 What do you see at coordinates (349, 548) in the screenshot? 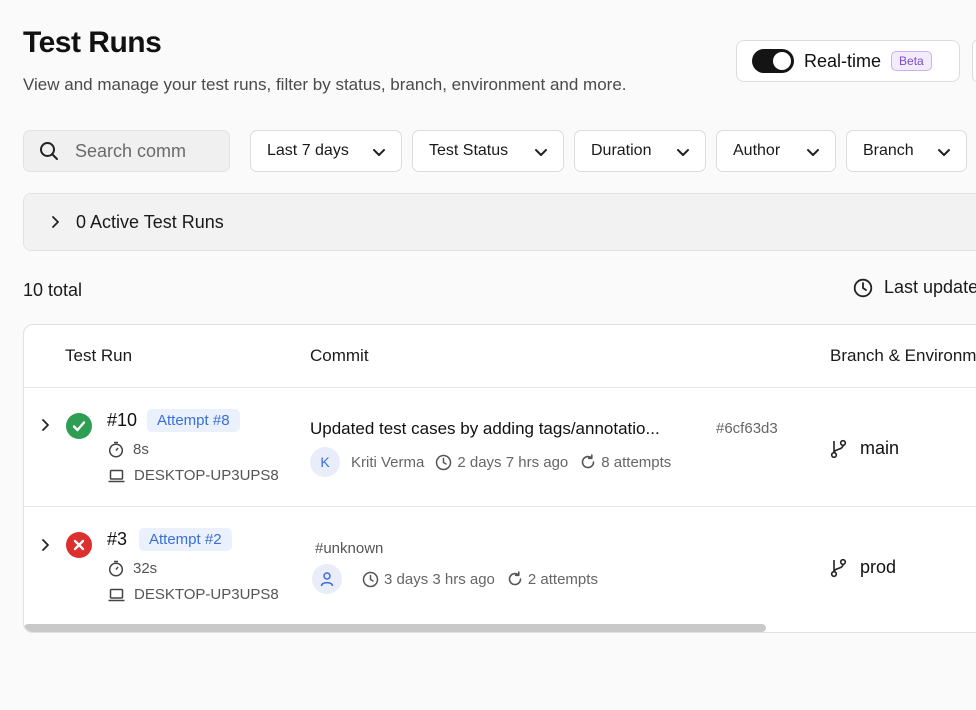
I see `commit-title: #unknown` at bounding box center [349, 548].